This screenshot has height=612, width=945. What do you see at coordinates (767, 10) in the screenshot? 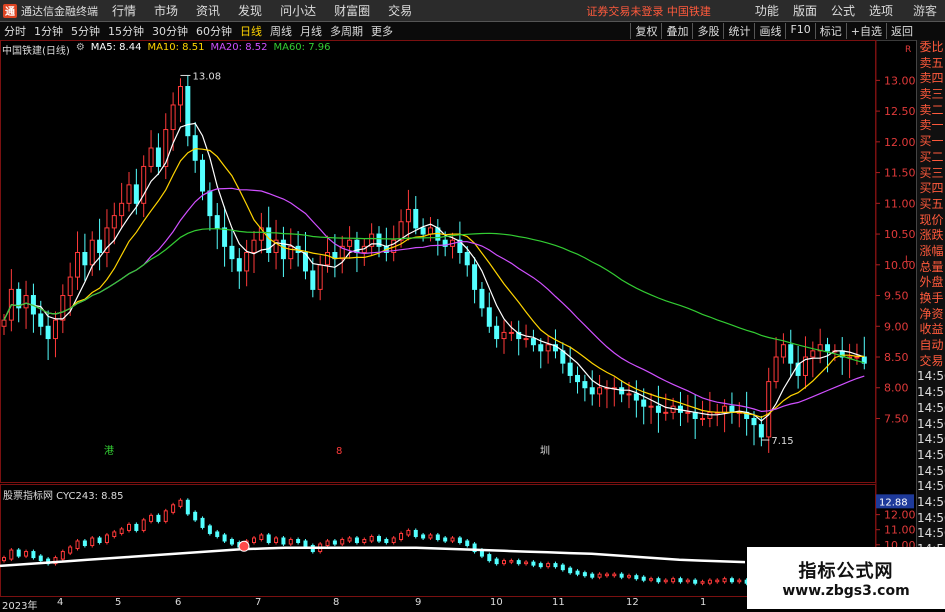
I see `menu-item-function: 功能` at bounding box center [767, 10].